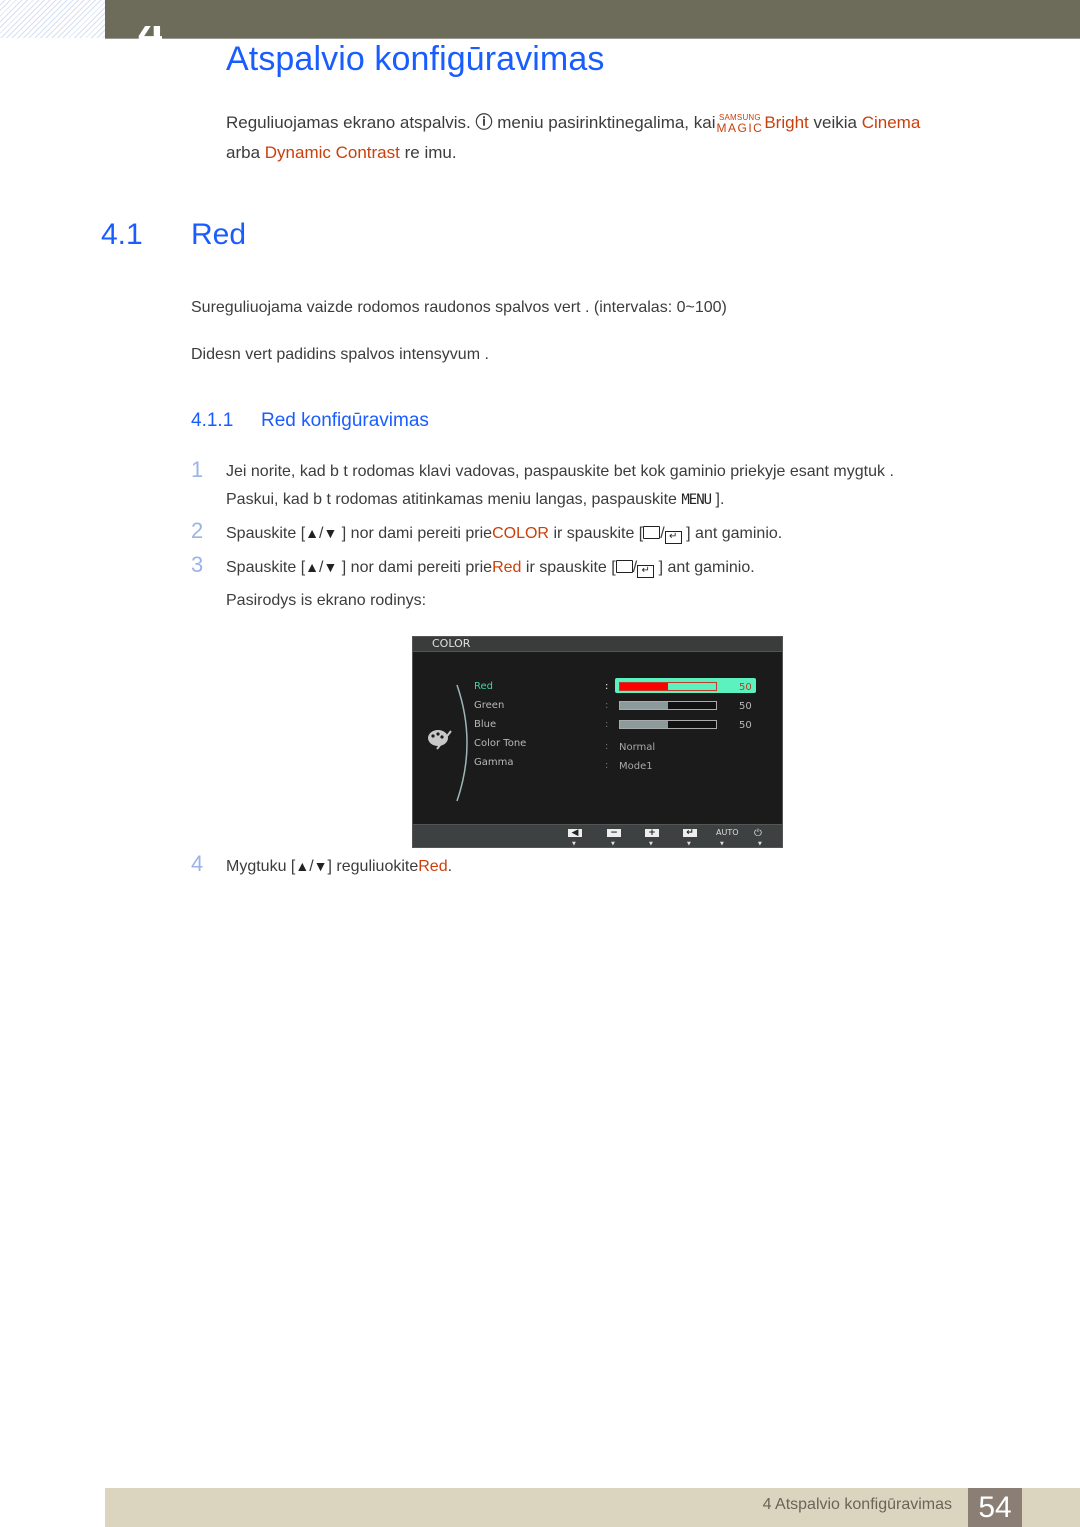  Describe the element at coordinates (637, 747) in the screenshot. I see `osd-value-color-tone: Normal` at that location.